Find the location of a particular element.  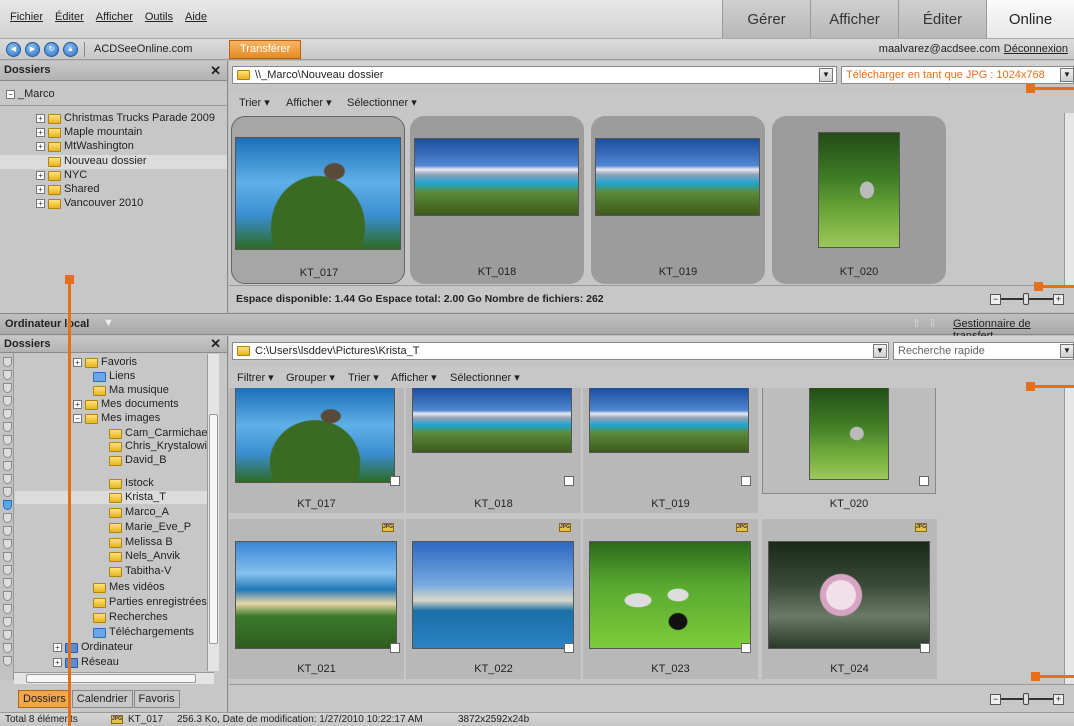

back-icon: ◀ is located at coordinates (13, 49).